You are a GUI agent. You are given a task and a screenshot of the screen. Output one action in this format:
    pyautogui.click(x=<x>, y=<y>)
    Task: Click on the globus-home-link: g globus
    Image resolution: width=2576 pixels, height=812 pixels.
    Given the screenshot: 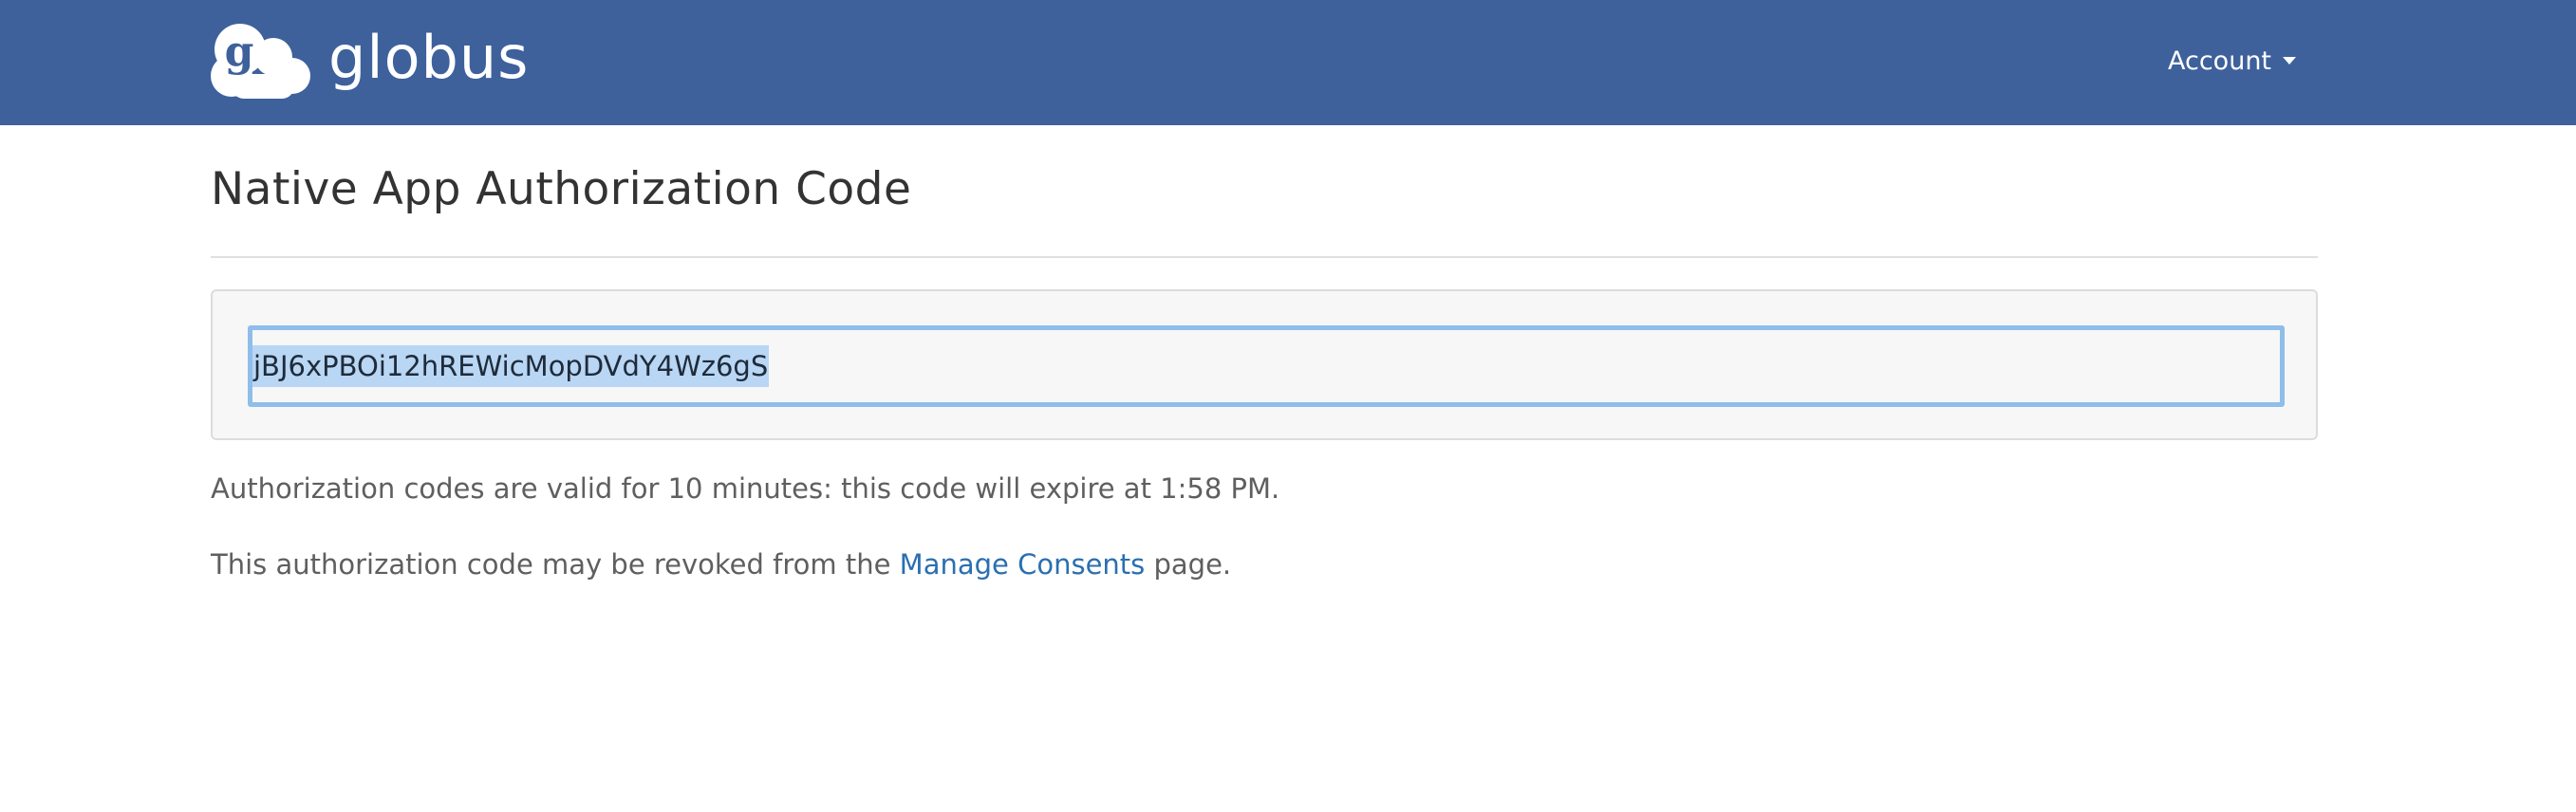 What is the action you would take?
    pyautogui.click(x=369, y=61)
    